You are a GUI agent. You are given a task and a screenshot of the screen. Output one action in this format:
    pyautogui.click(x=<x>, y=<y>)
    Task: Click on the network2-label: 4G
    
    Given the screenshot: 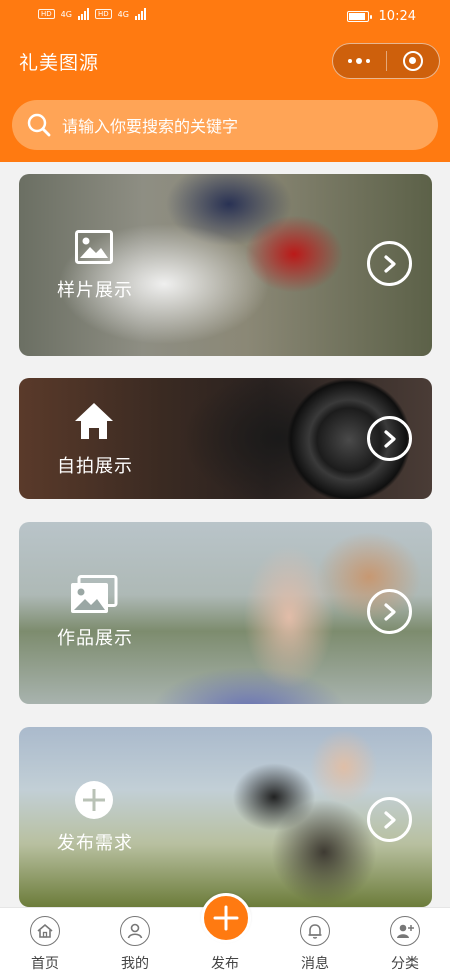 What is the action you would take?
    pyautogui.click(x=123, y=14)
    